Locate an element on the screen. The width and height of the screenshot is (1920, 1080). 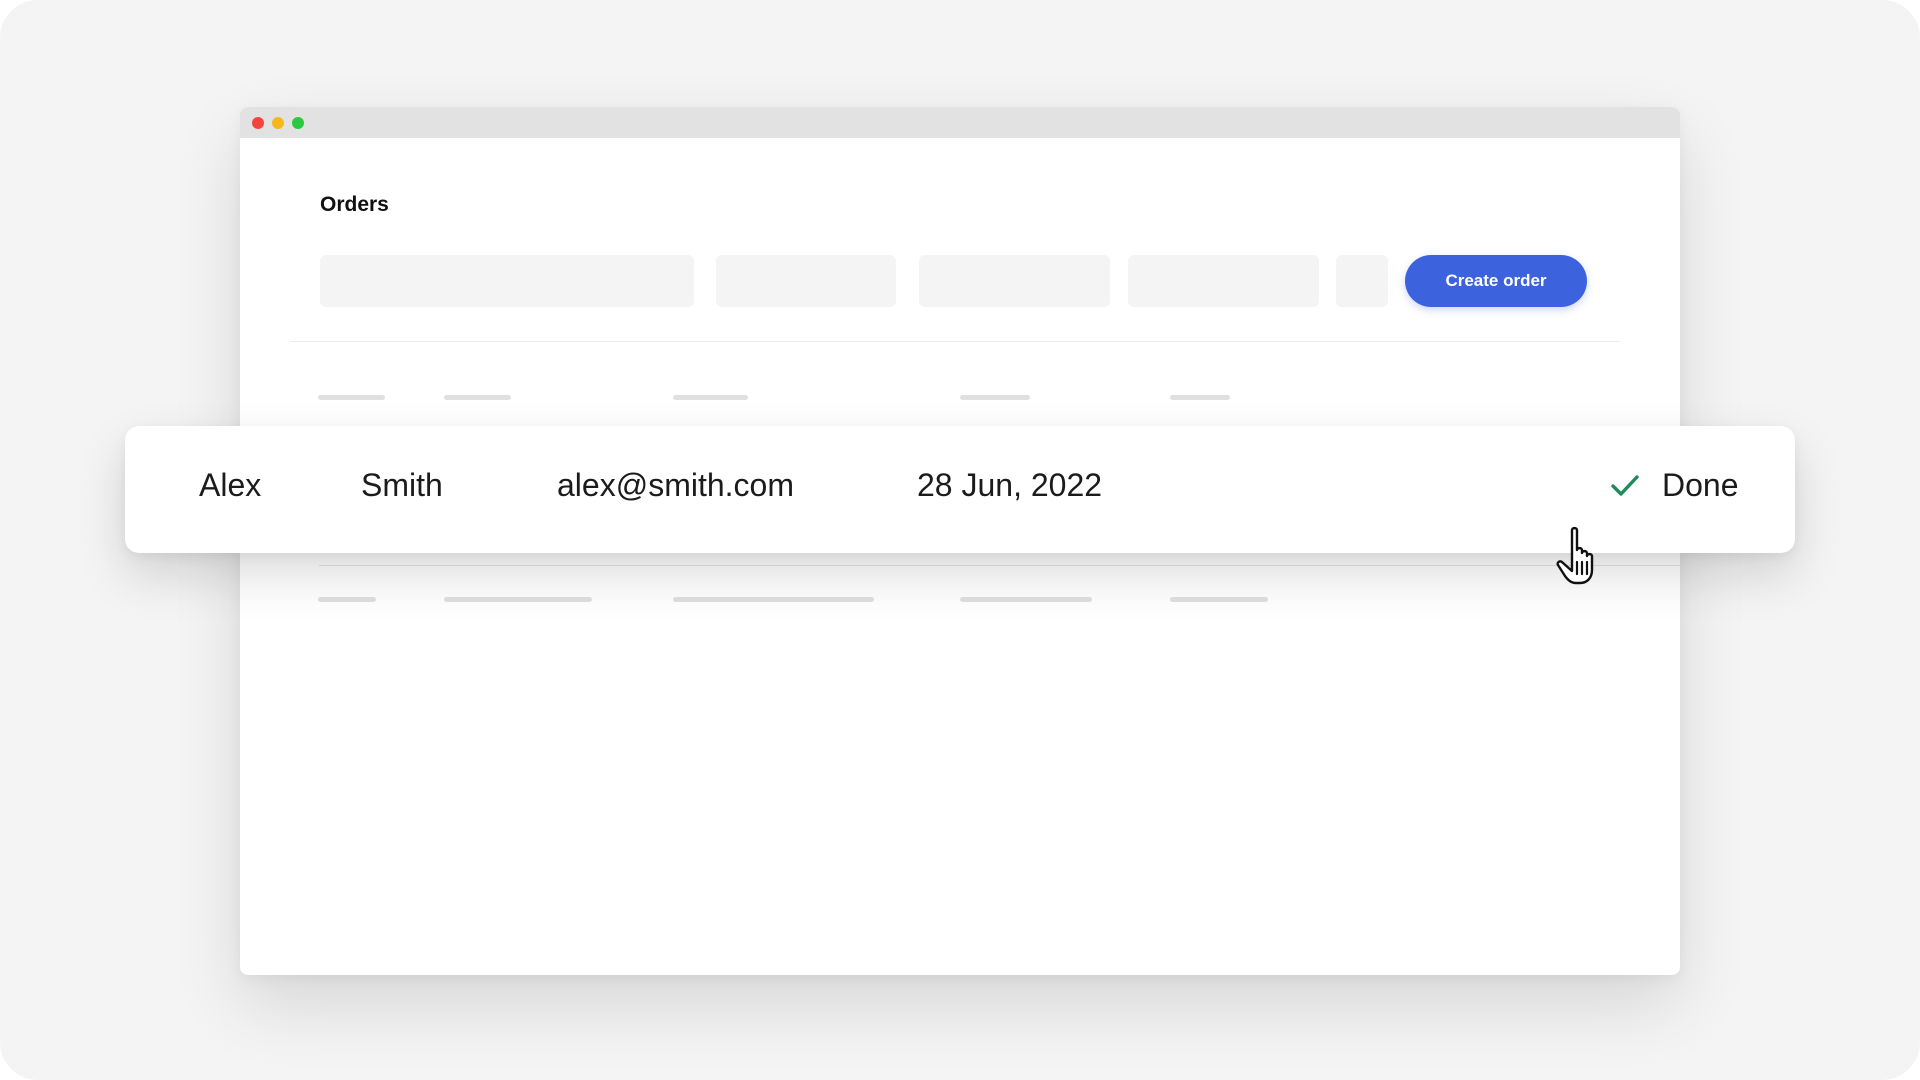
maximize-window-button is located at coordinates (298, 123).